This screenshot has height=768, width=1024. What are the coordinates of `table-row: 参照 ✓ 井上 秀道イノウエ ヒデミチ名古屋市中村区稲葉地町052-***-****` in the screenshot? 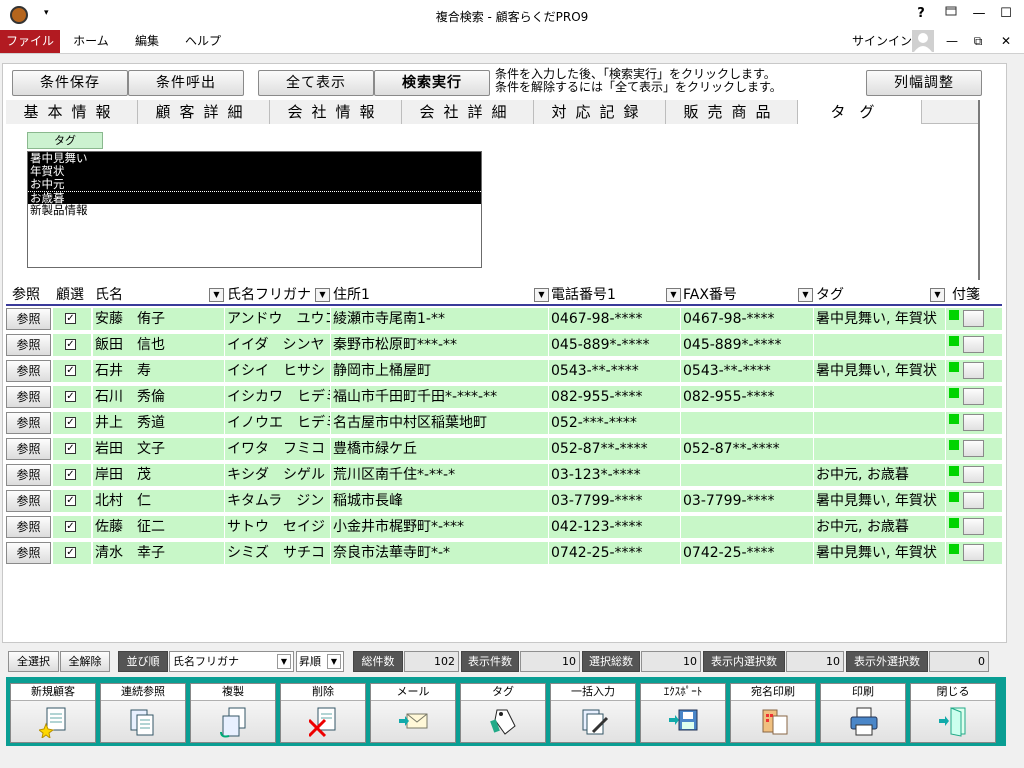 It's located at (504, 423).